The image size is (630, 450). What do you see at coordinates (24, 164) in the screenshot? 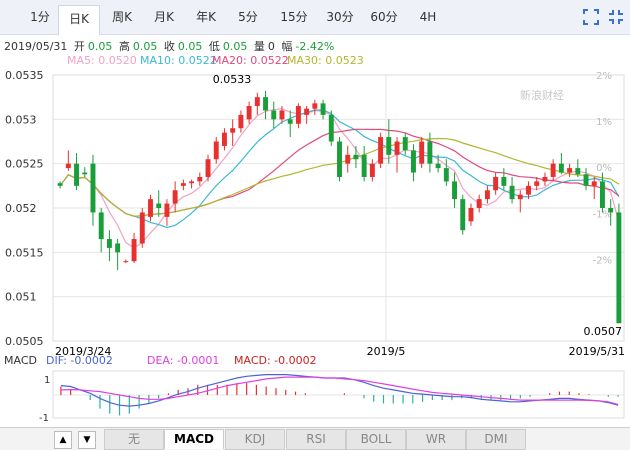
I see `y-tick-label: 0.0525` at bounding box center [24, 164].